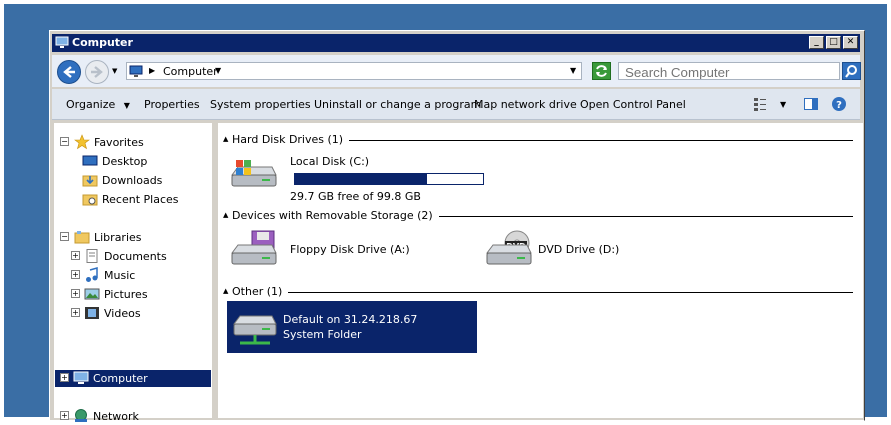 Image resolution: width=891 pixels, height=425 pixels. Describe the element at coordinates (833, 42) in the screenshot. I see `maximize-button: □` at that location.